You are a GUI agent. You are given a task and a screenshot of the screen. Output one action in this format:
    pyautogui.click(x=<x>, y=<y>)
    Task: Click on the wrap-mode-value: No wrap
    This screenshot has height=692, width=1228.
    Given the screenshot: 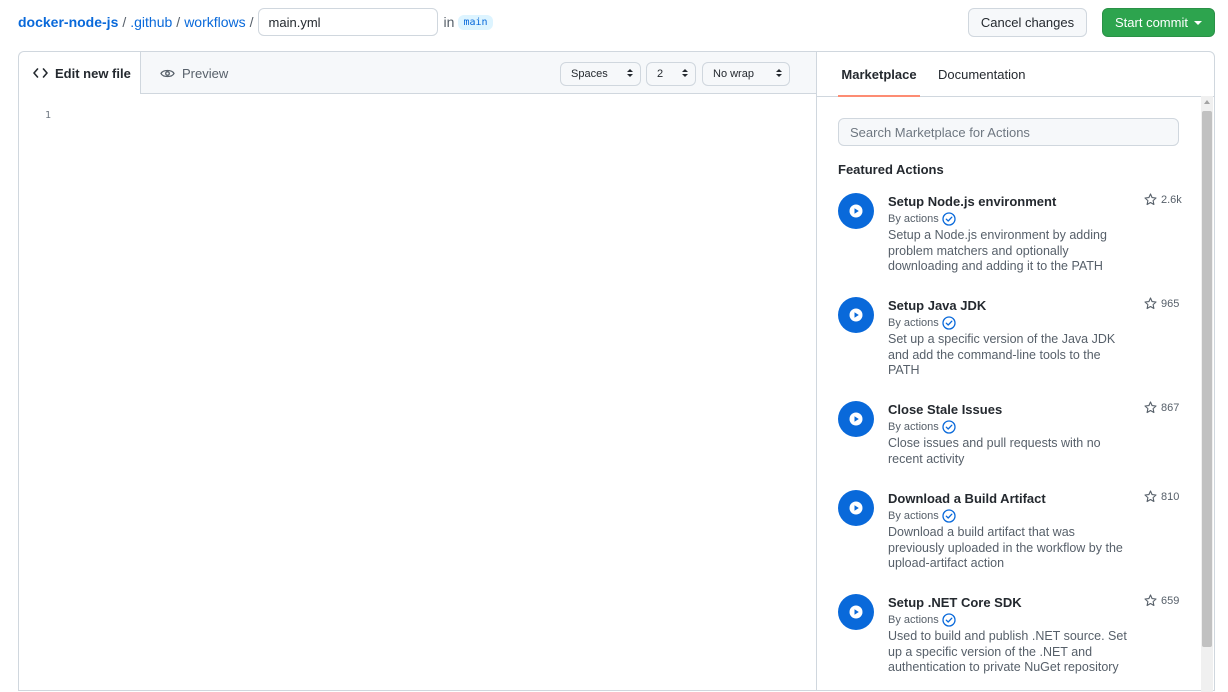 What is the action you would take?
    pyautogui.click(x=733, y=74)
    